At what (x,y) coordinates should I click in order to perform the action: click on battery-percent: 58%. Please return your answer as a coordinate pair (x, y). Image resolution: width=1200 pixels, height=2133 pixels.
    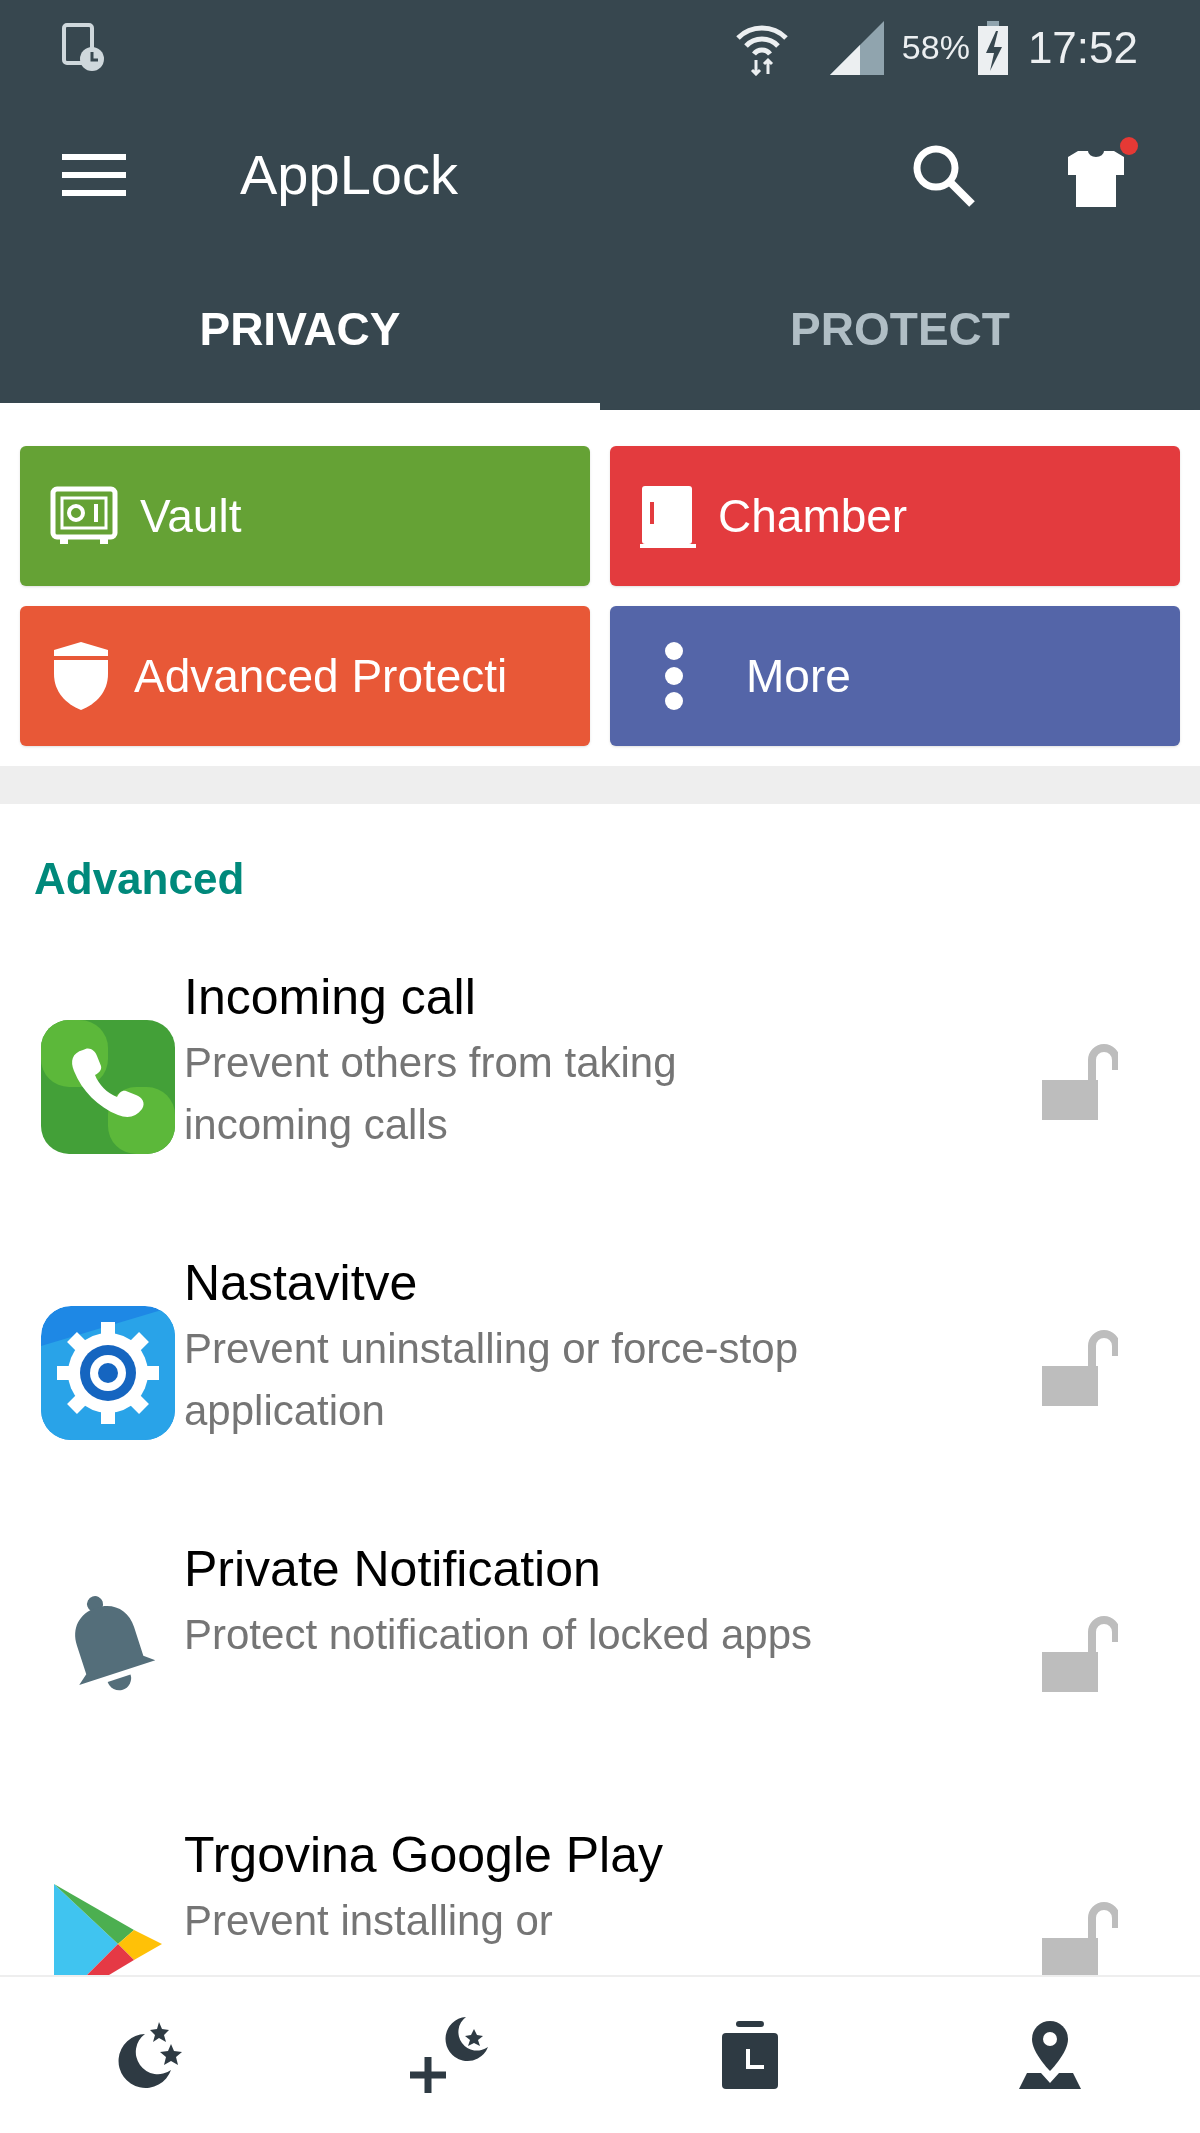
    Looking at the image, I should click on (935, 47).